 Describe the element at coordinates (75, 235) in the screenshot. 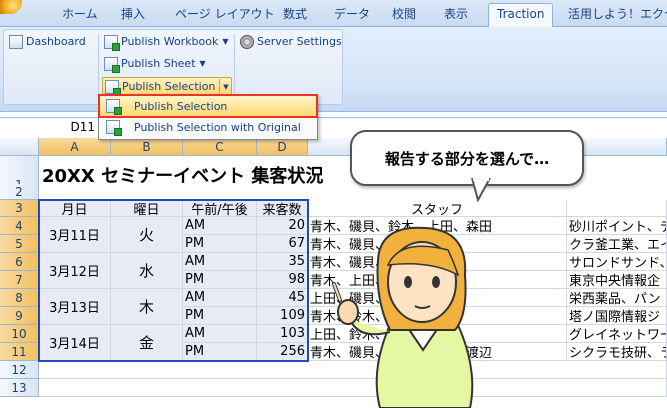

I see `cell-date: 3月11日` at that location.